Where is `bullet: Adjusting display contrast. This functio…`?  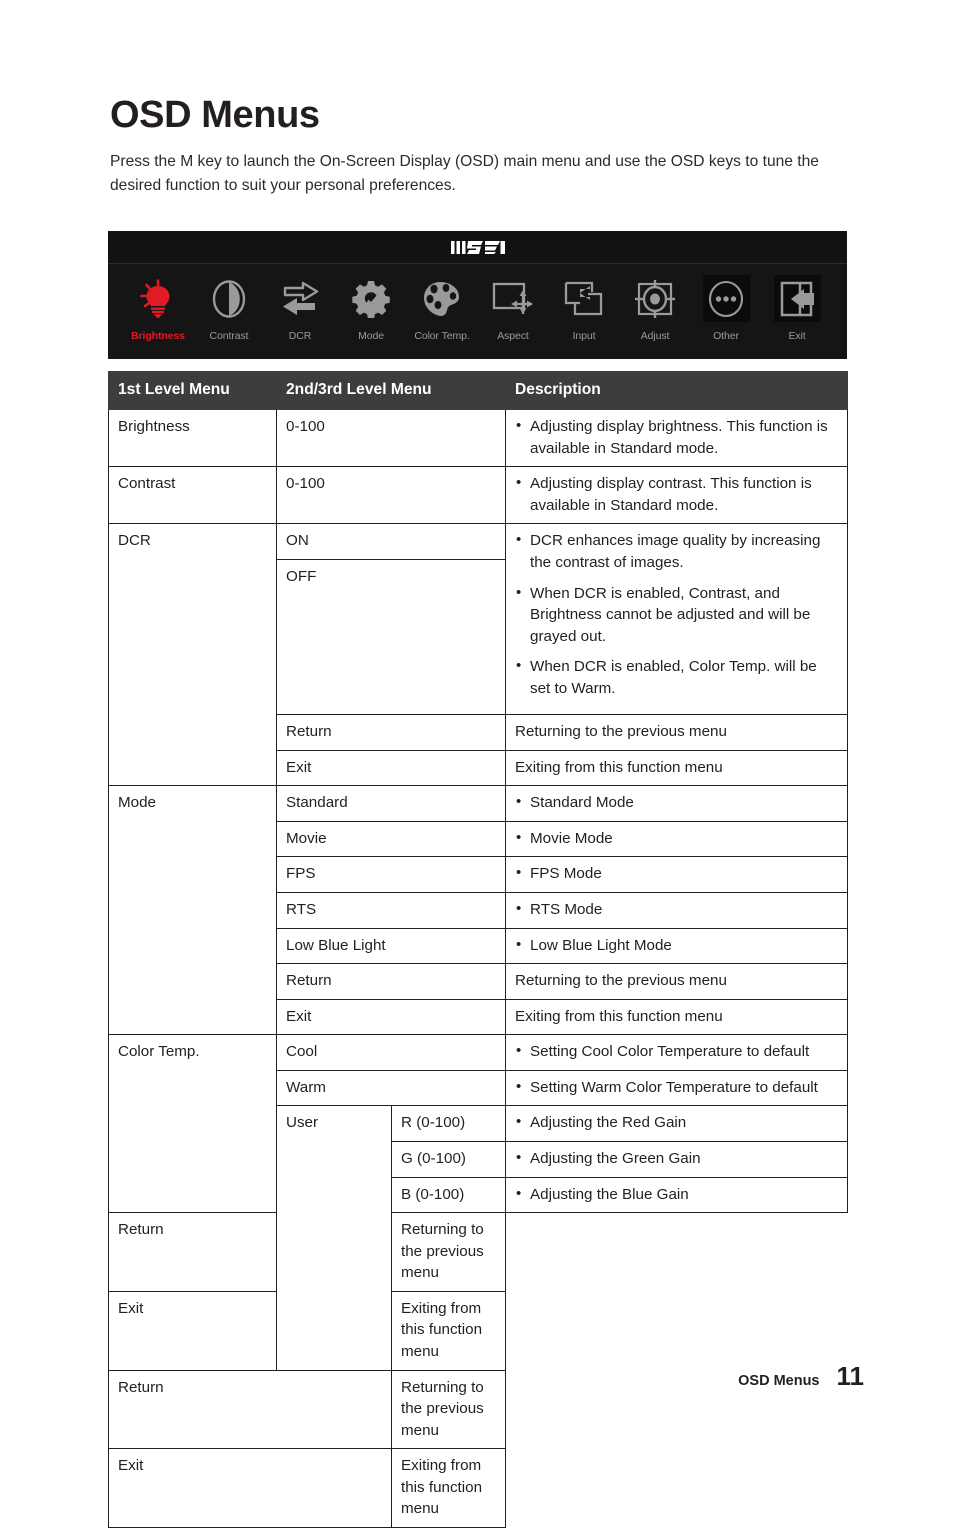
bullet: Adjusting display contrast. This functio… is located at coordinates (676, 494).